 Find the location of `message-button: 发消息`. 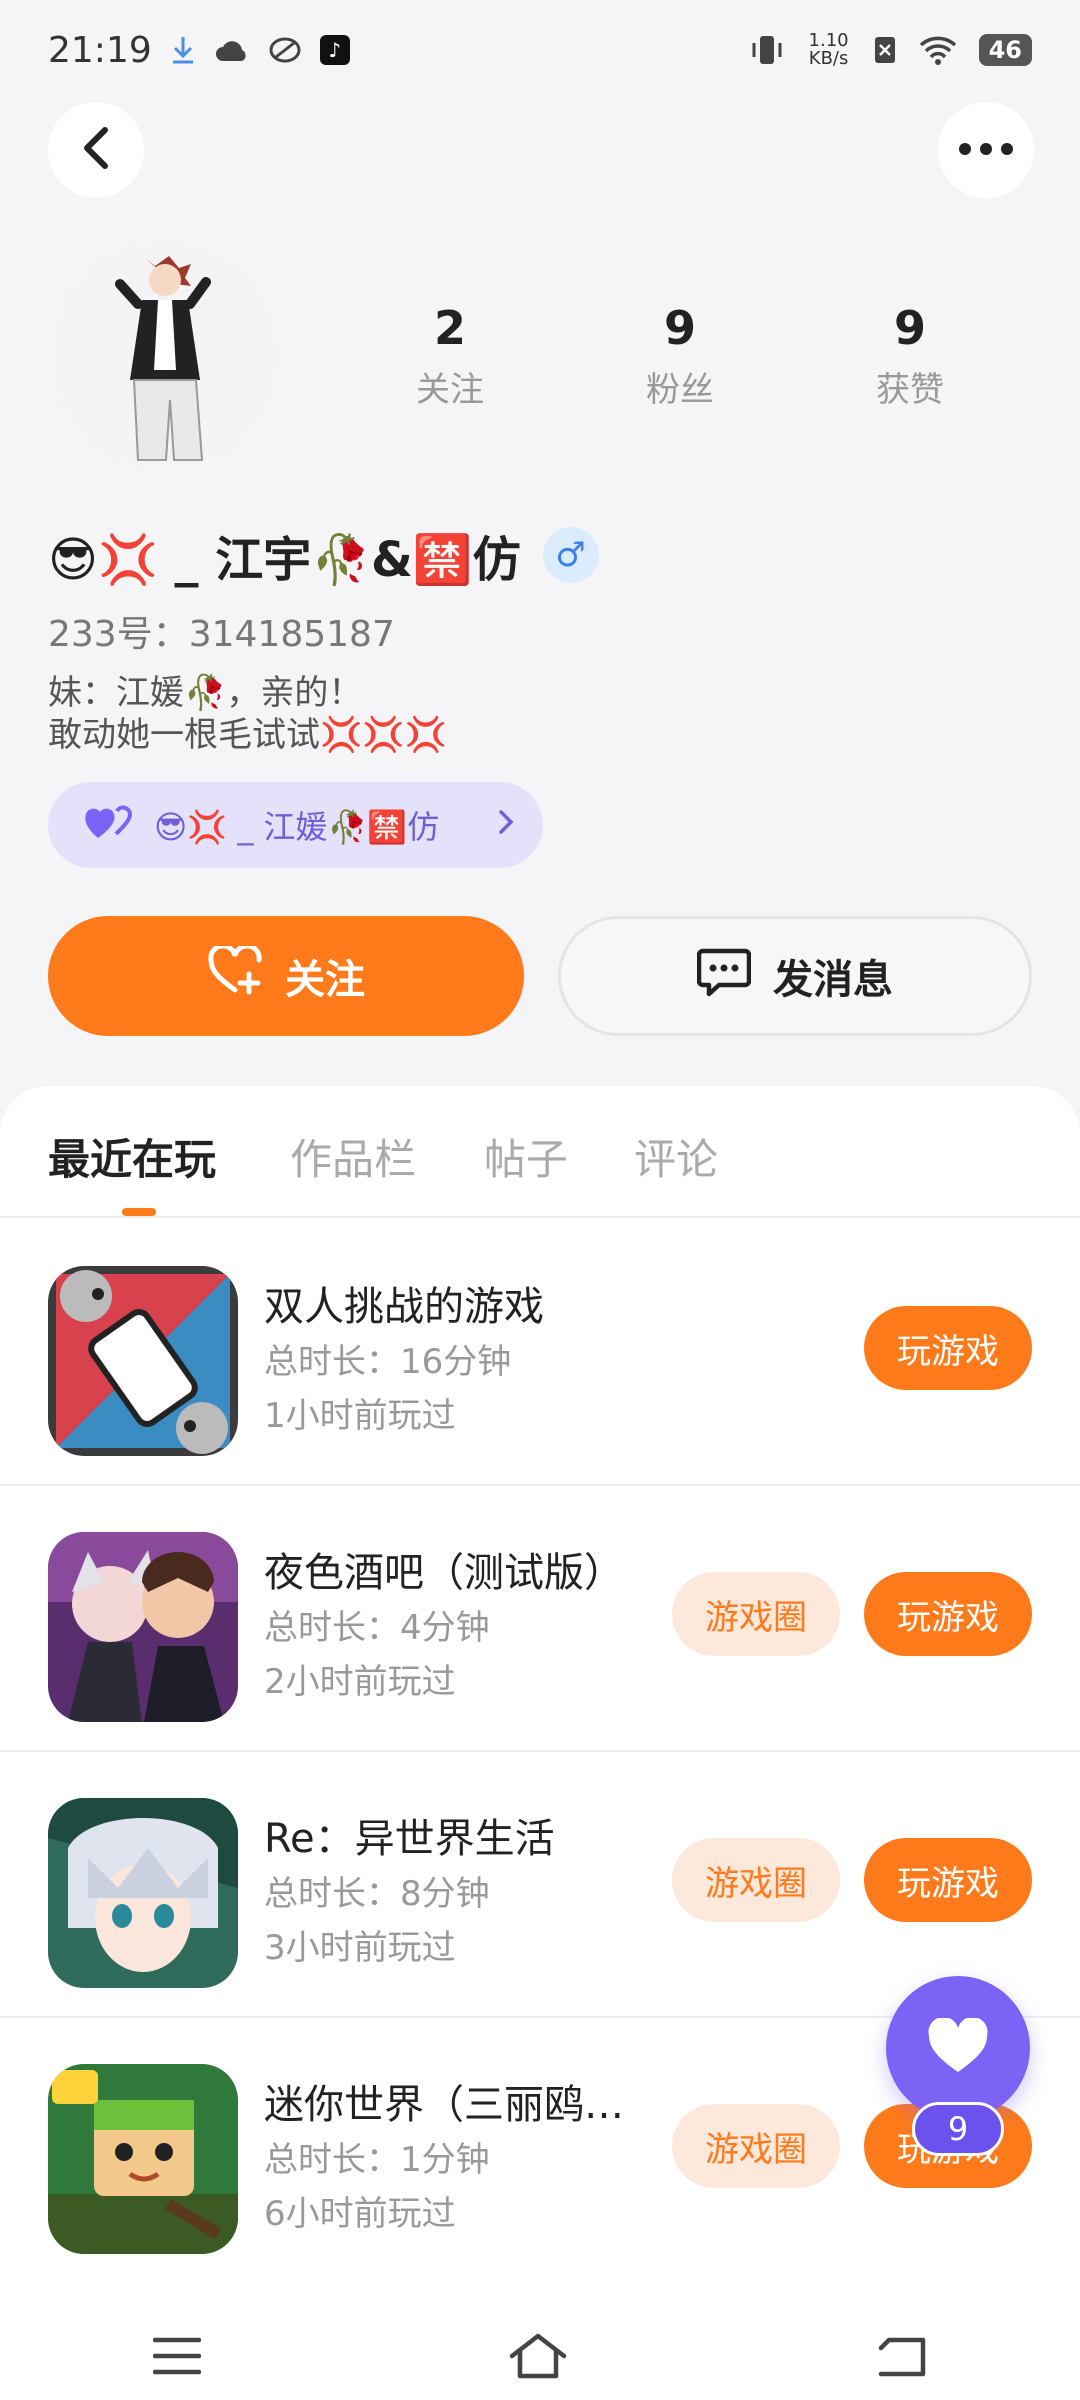

message-button: 发消息 is located at coordinates (795, 976).